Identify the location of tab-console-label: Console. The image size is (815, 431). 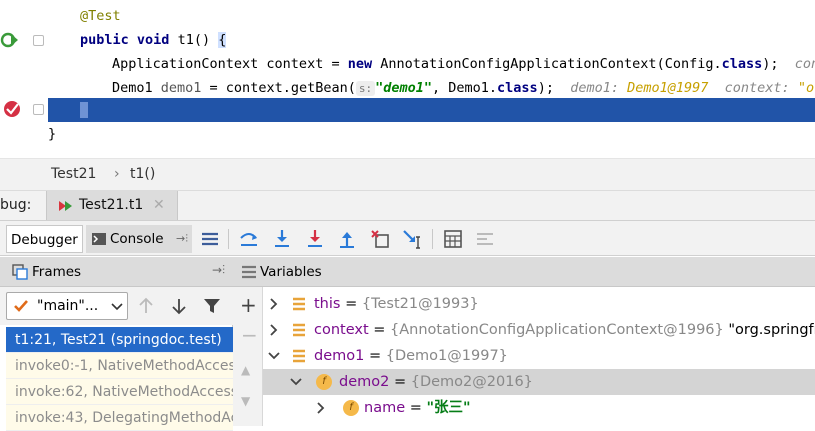
(137, 239).